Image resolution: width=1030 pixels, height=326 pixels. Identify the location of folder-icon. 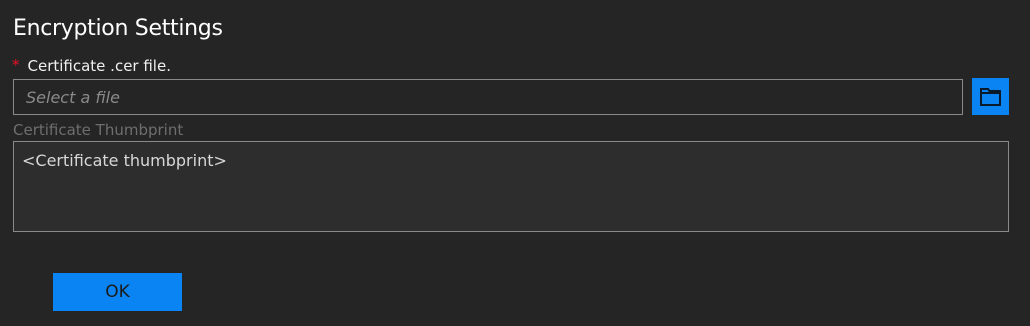
(990, 96).